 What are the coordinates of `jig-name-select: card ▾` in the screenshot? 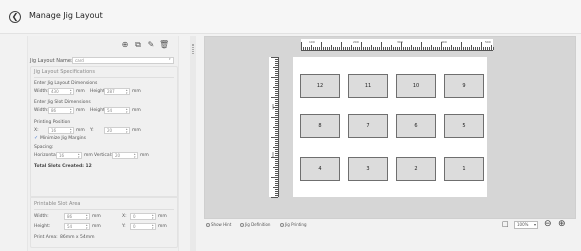 It's located at (123, 60).